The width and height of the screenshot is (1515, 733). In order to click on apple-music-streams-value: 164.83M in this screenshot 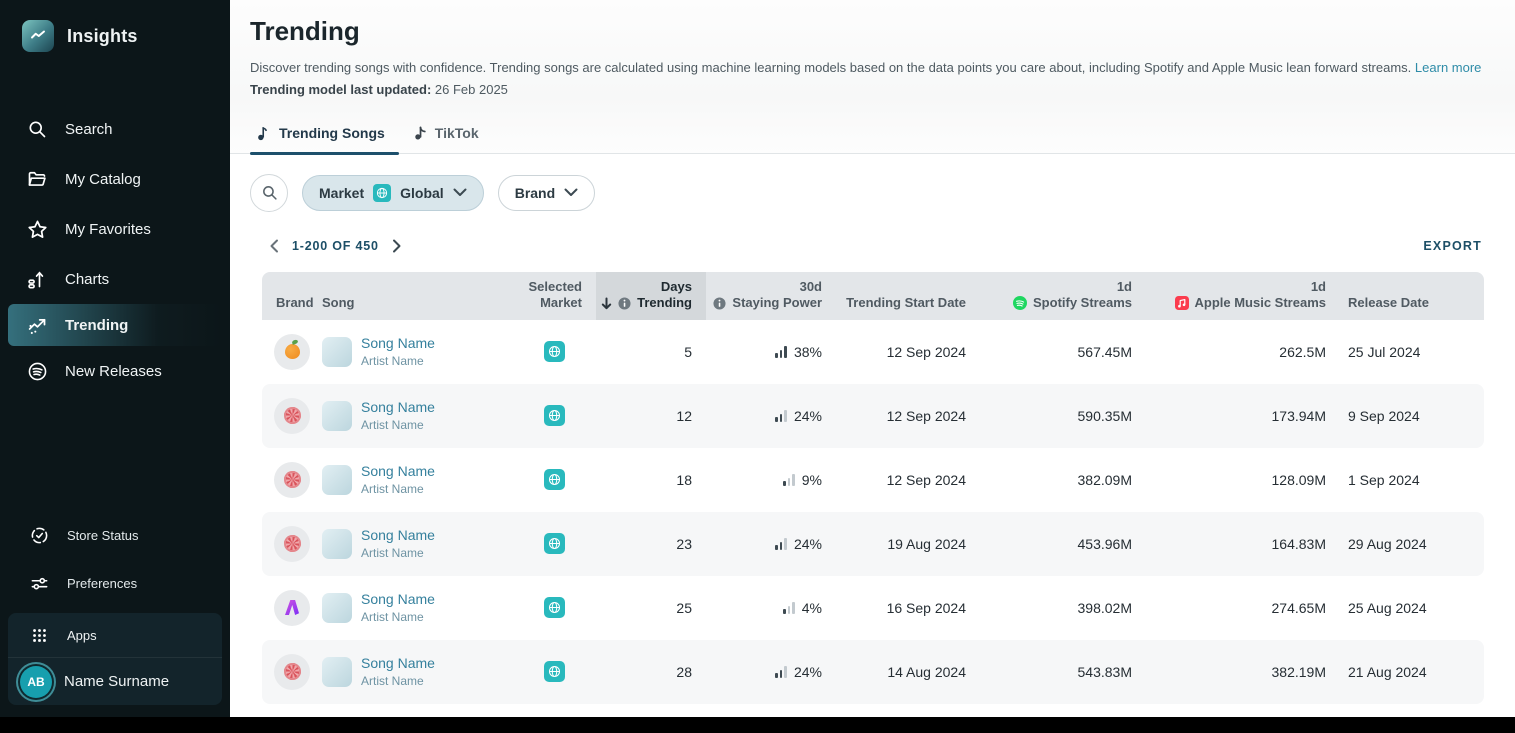, I will do `click(1298, 543)`.